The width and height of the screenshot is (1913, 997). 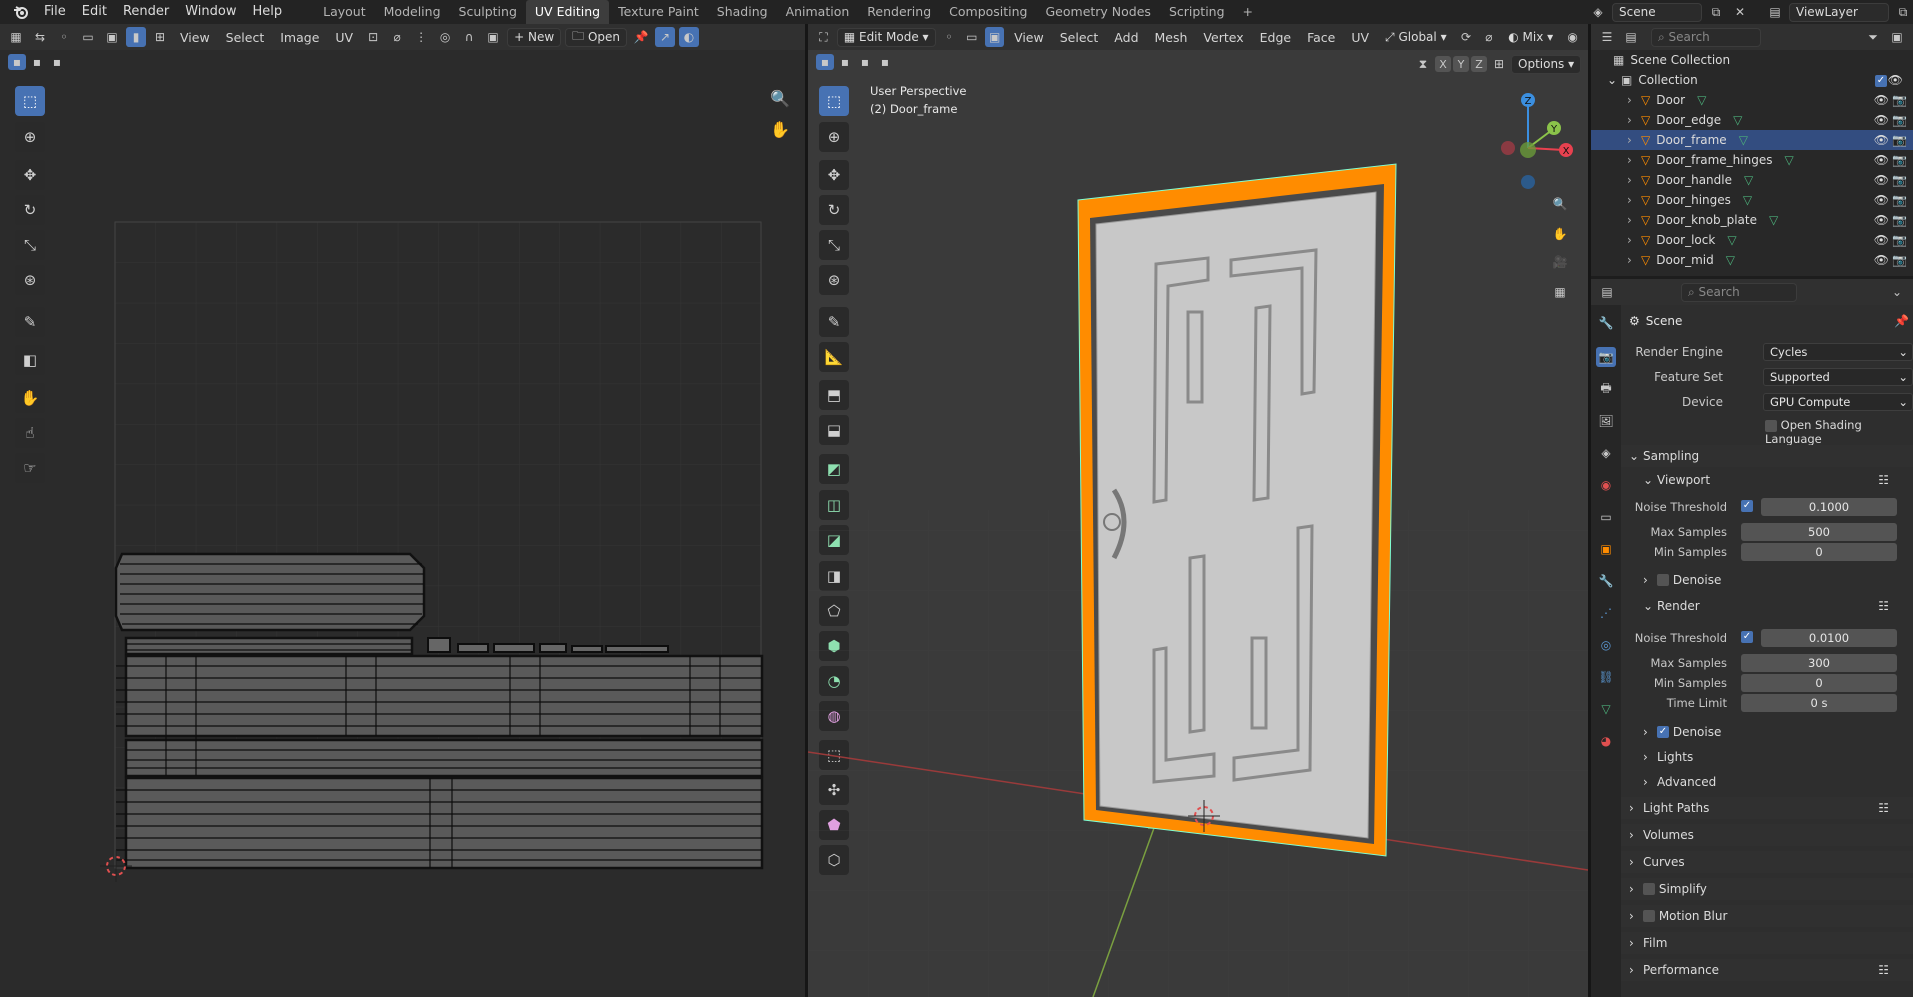 I want to click on pin-icon: 📌, so click(x=641, y=37).